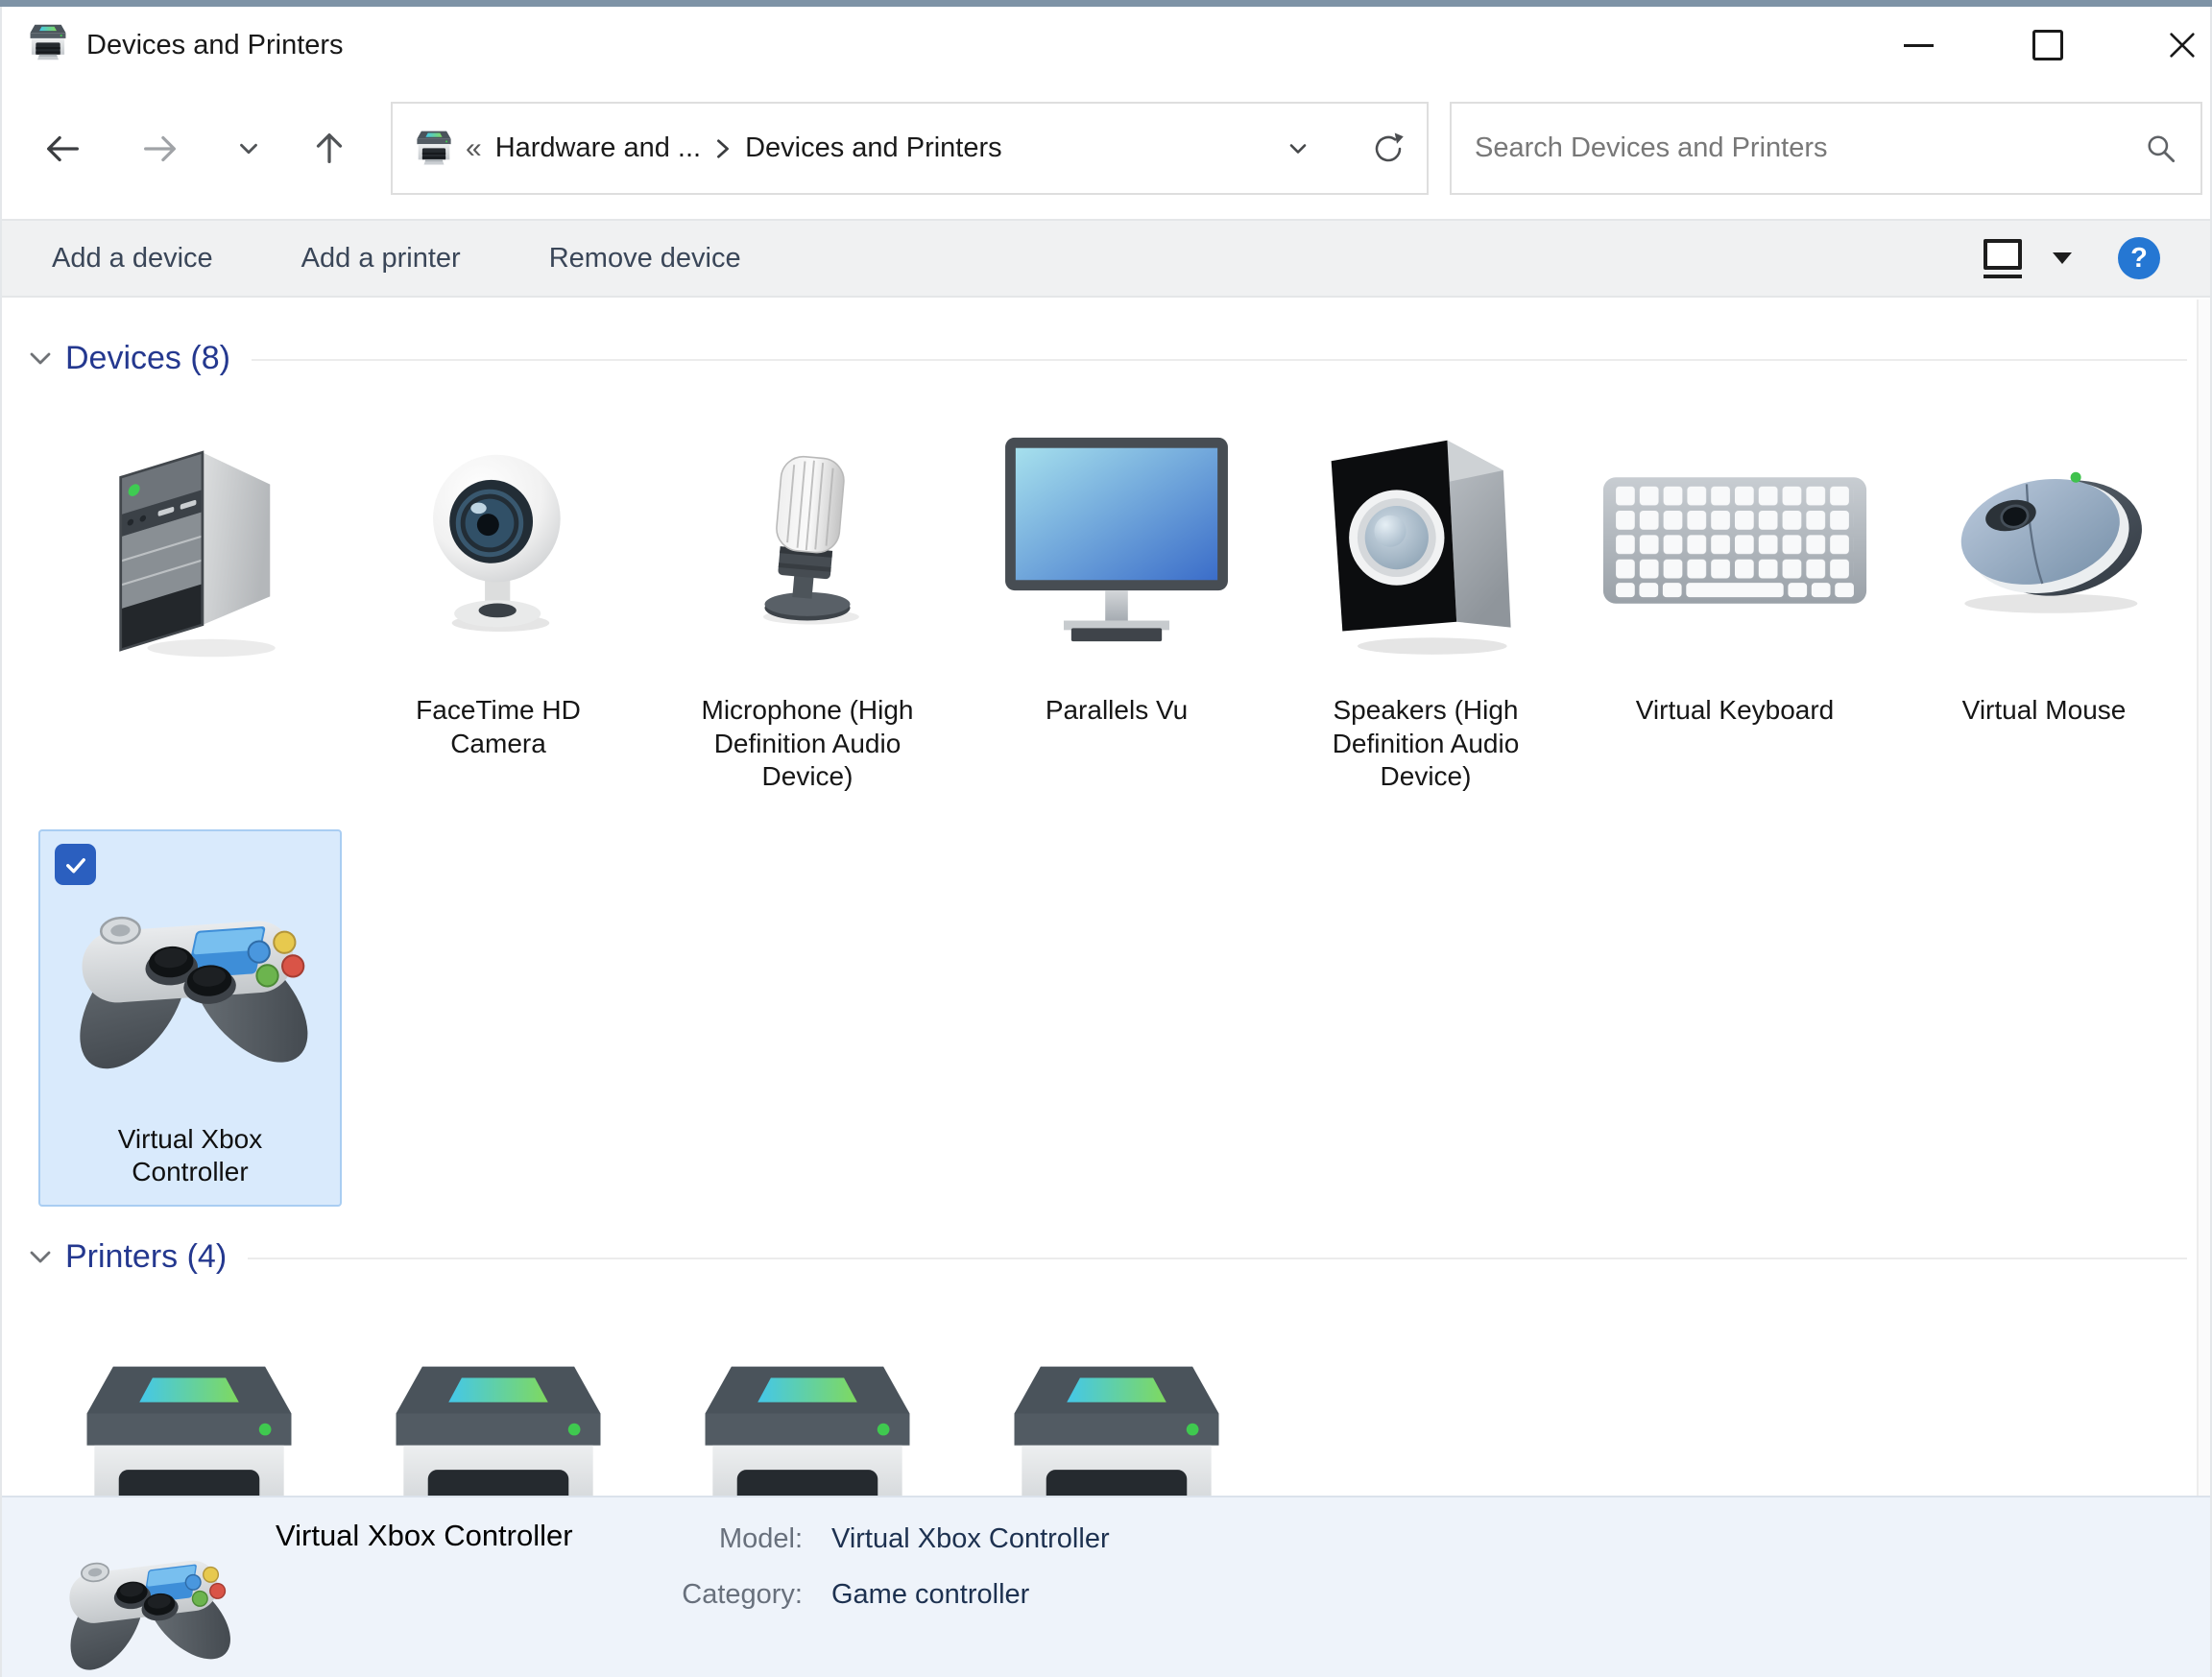 The image size is (2212, 1677). What do you see at coordinates (761, 1538) in the screenshot?
I see `model-label: Model:` at bounding box center [761, 1538].